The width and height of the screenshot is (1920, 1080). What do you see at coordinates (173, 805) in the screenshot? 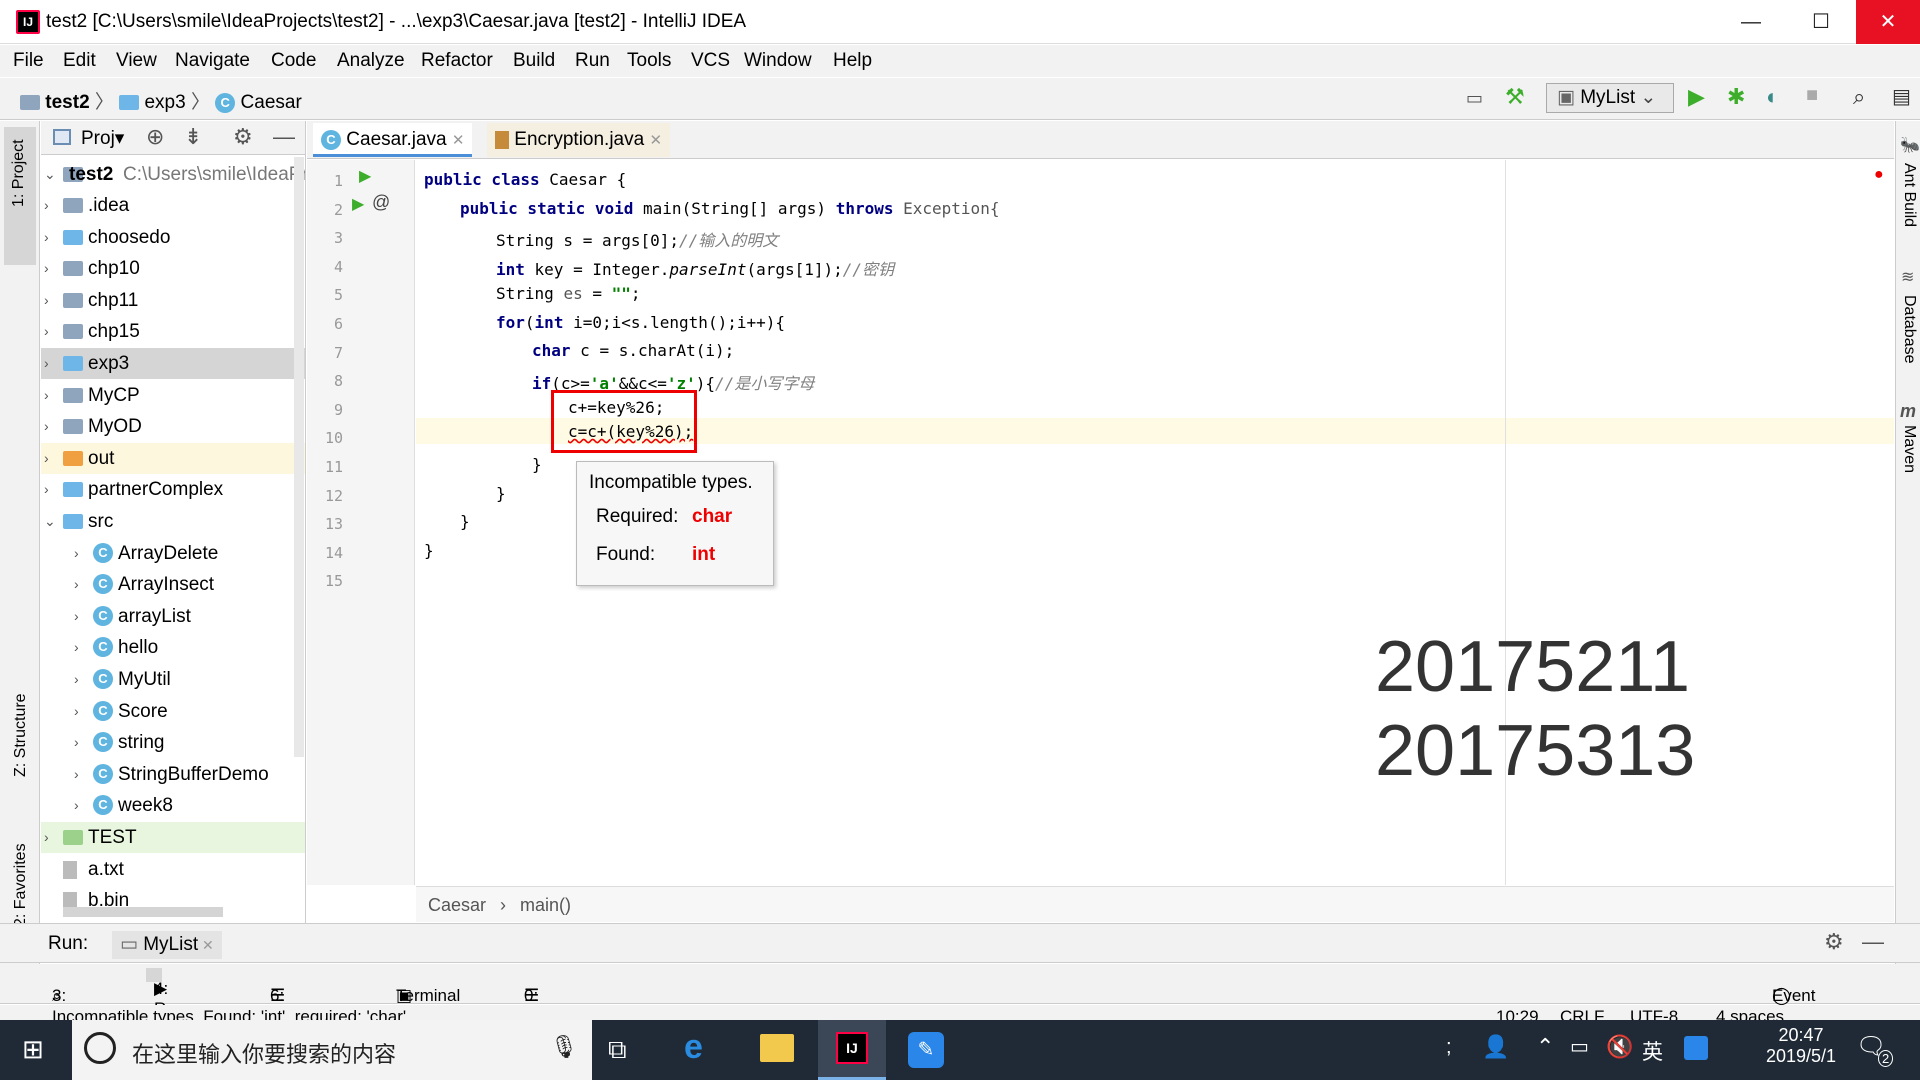
I see `tree-row: › Cweek8` at bounding box center [173, 805].